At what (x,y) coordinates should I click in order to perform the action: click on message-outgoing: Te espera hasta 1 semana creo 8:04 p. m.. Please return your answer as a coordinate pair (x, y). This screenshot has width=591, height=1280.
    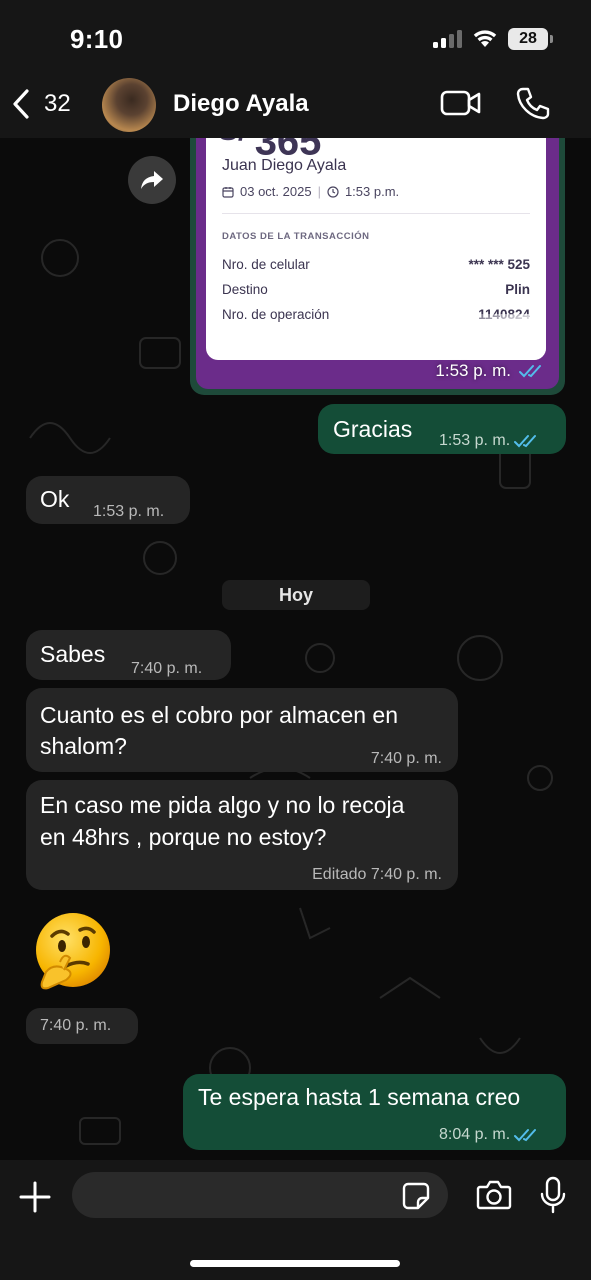
    Looking at the image, I should click on (374, 1112).